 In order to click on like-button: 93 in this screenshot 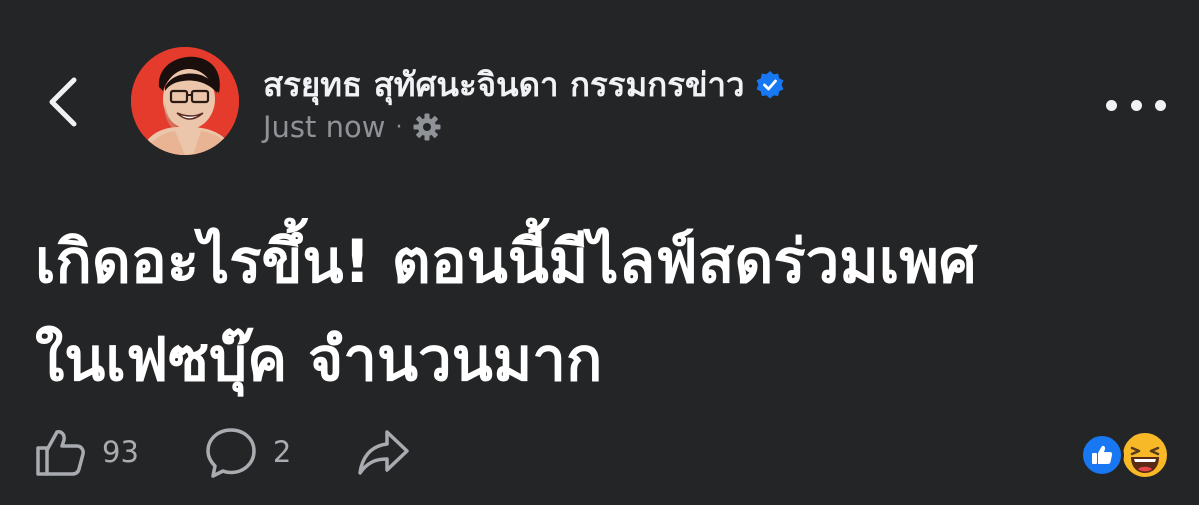, I will do `click(85, 452)`.